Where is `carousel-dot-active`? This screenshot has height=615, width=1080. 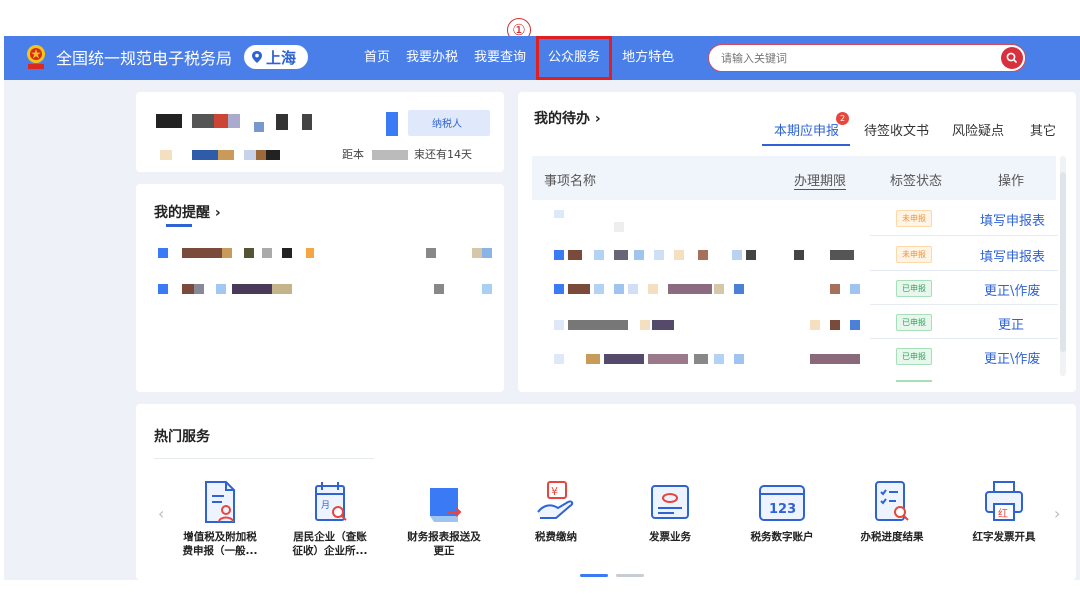
carousel-dot-active is located at coordinates (594, 575).